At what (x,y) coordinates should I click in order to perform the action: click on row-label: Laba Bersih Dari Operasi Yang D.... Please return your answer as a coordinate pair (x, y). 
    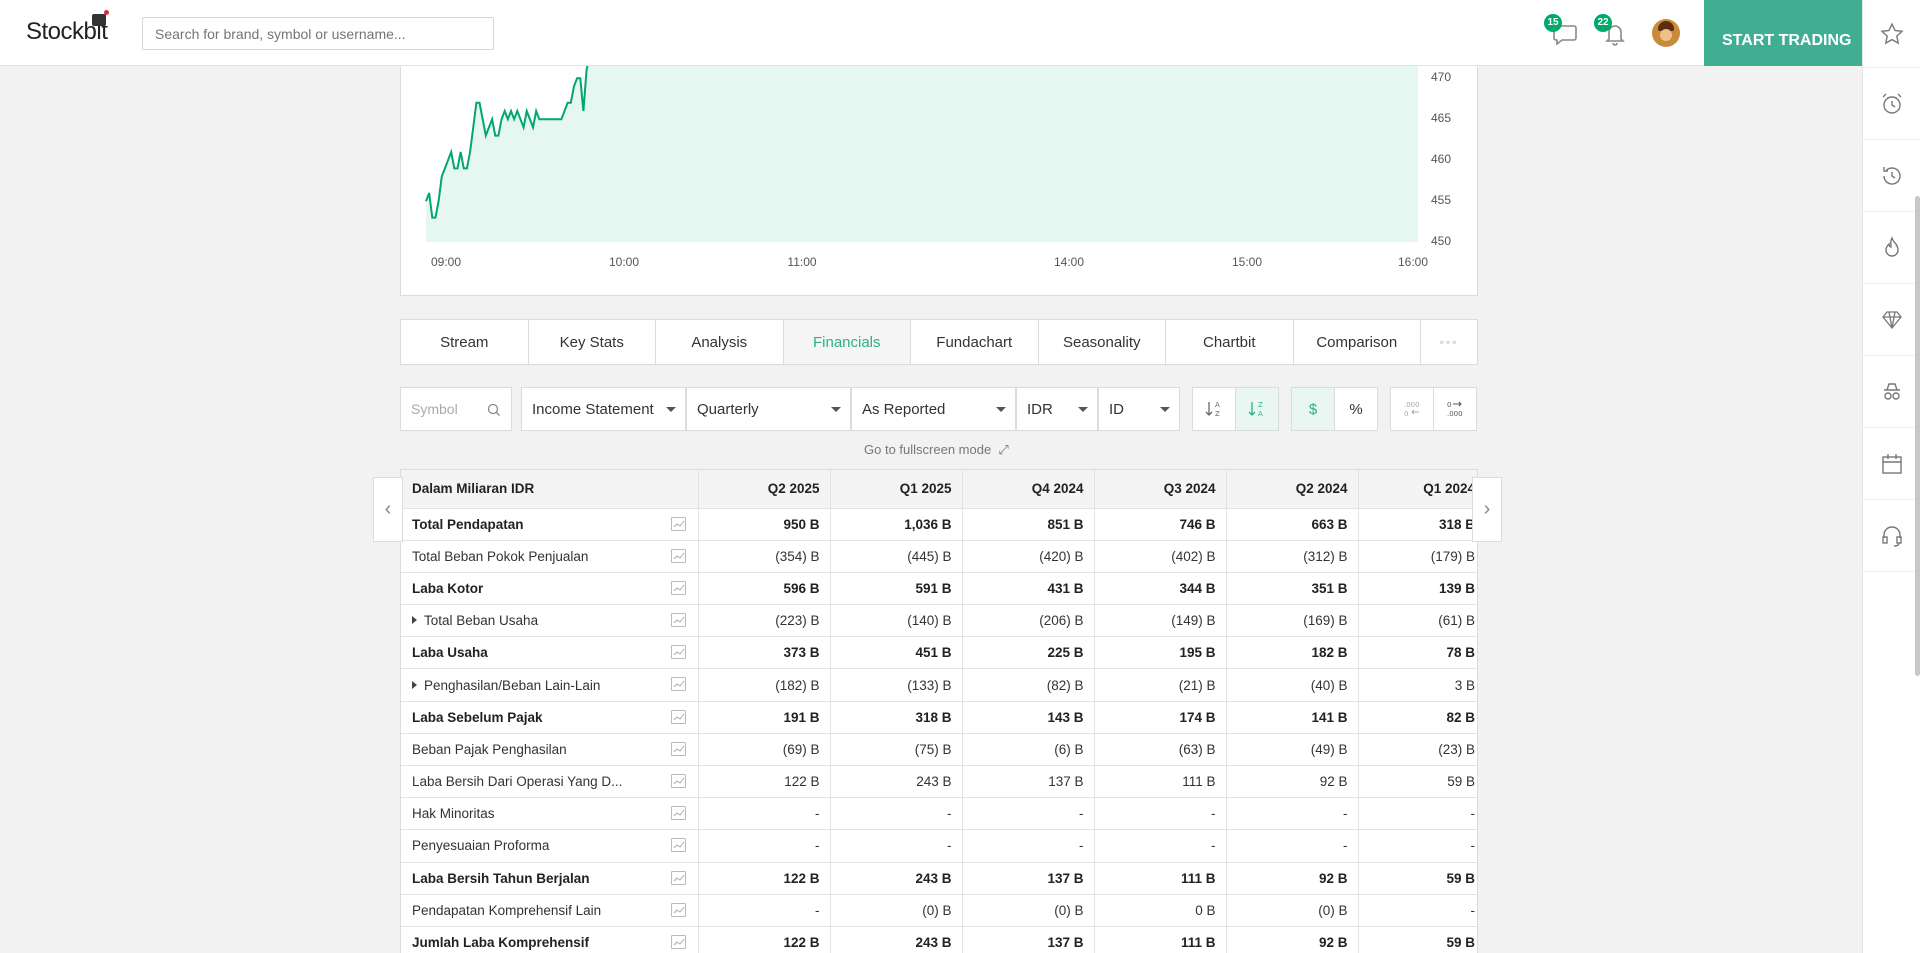
    Looking at the image, I should click on (517, 782).